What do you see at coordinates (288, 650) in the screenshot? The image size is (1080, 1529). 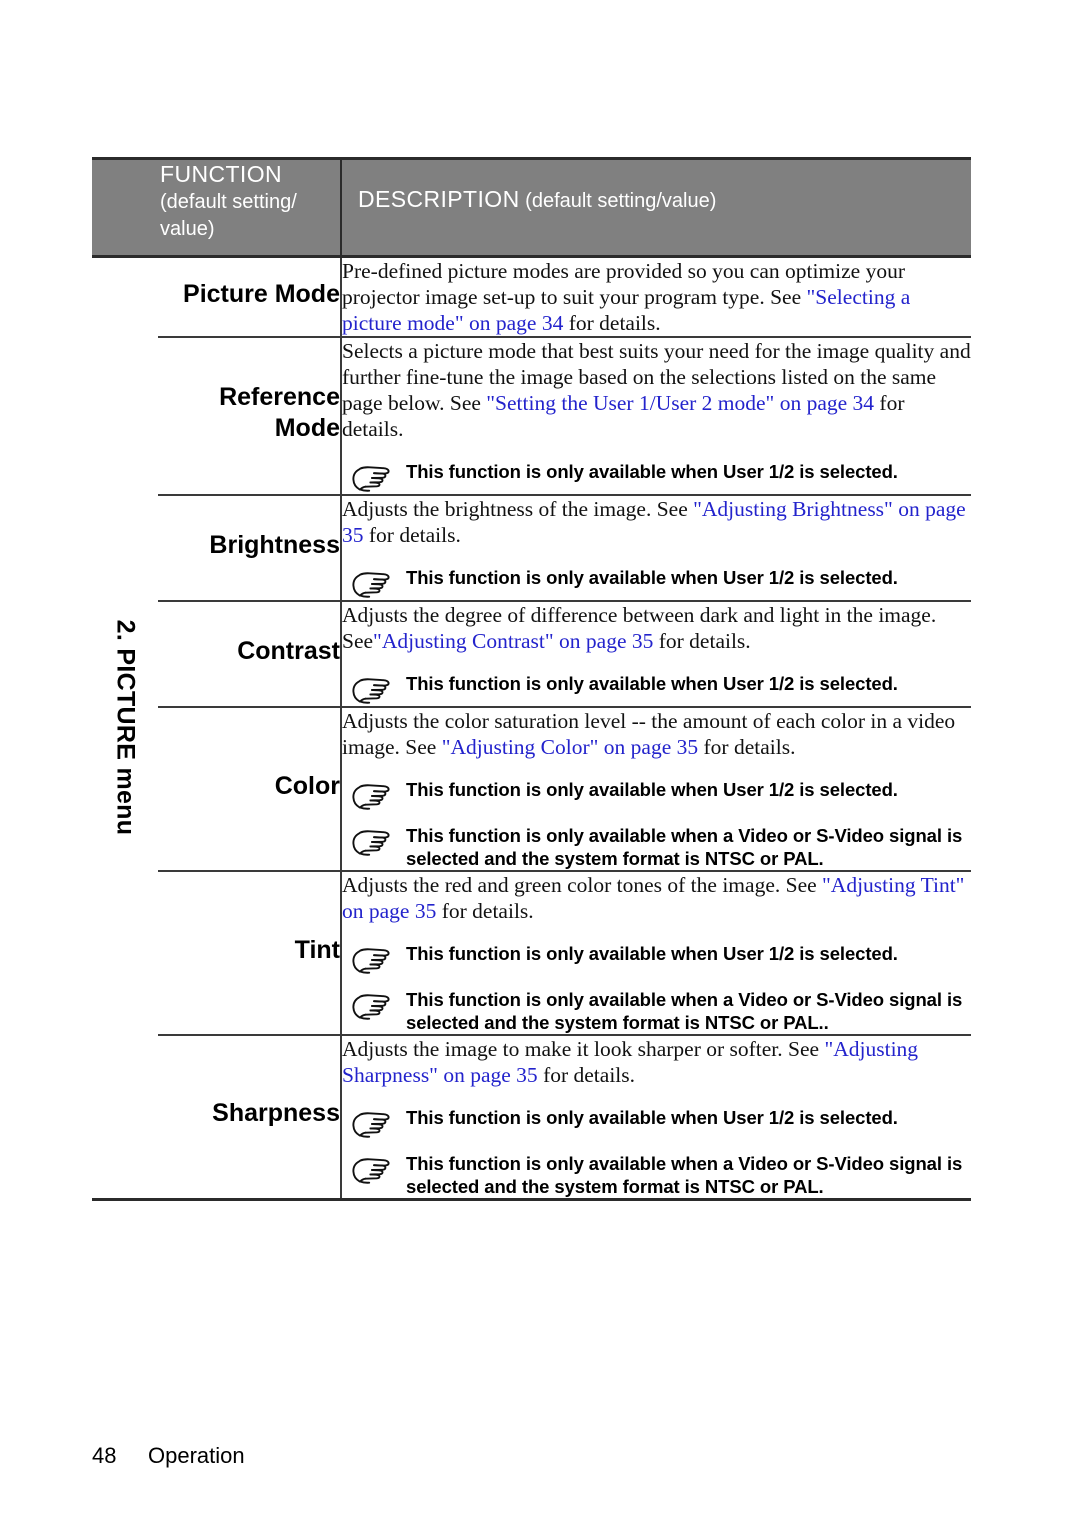 I see `function-label: Contrast` at bounding box center [288, 650].